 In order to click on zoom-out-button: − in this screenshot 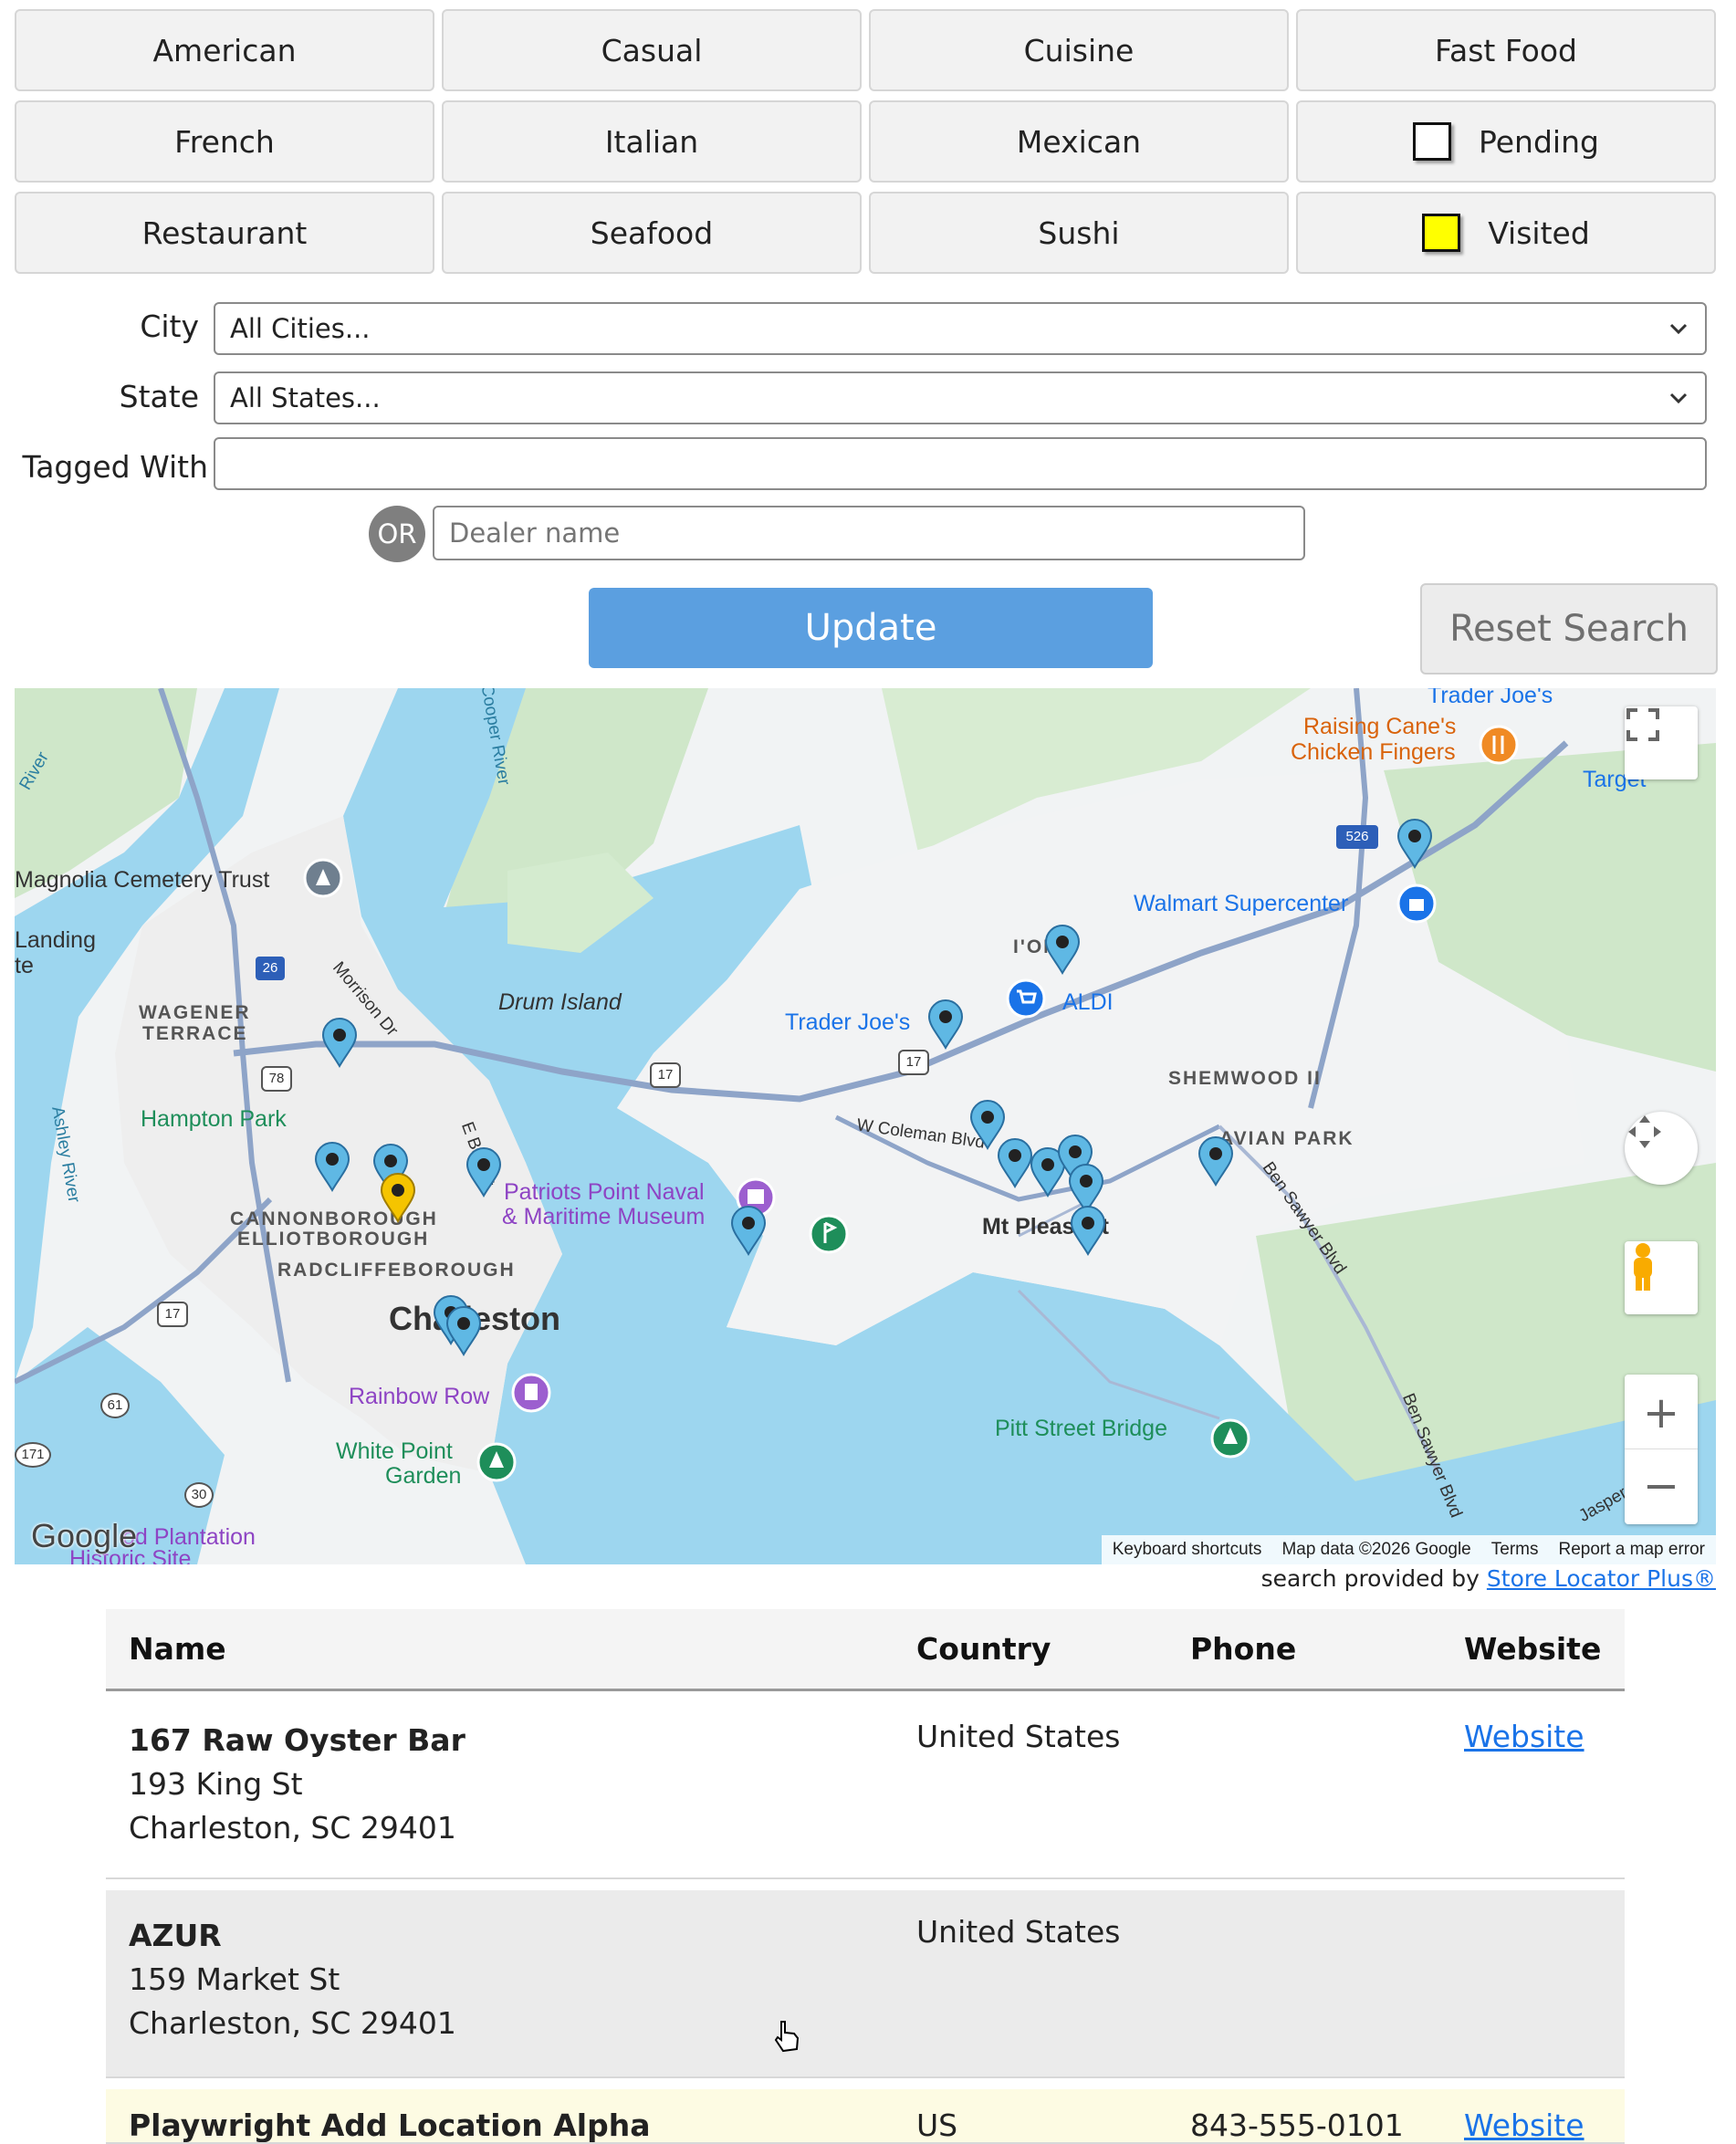, I will do `click(1661, 1485)`.